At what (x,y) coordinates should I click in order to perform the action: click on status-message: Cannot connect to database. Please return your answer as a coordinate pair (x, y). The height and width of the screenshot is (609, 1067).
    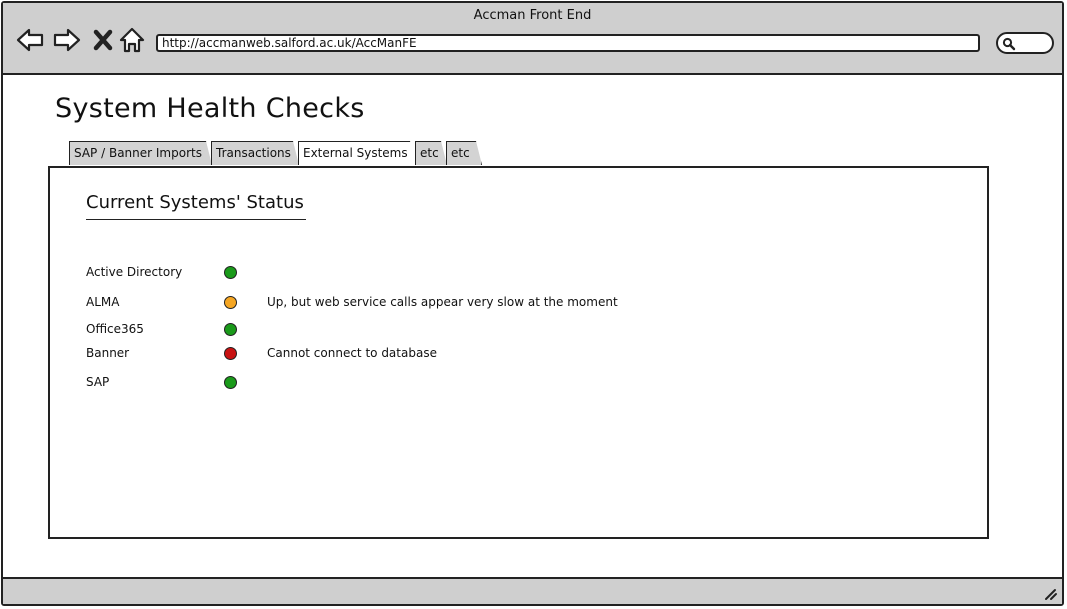
    Looking at the image, I should click on (352, 353).